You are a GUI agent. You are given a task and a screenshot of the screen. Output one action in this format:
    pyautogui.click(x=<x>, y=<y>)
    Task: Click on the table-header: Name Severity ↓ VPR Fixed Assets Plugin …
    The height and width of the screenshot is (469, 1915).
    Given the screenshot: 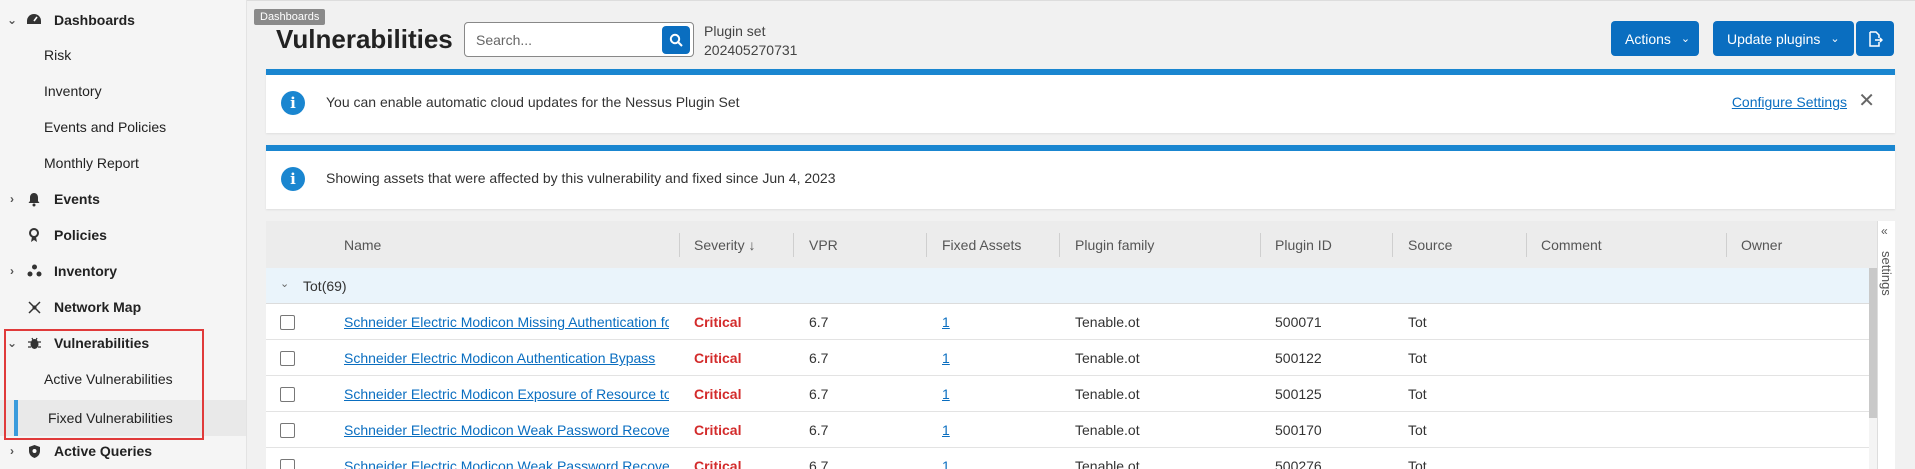 What is the action you would take?
    pyautogui.click(x=1071, y=244)
    